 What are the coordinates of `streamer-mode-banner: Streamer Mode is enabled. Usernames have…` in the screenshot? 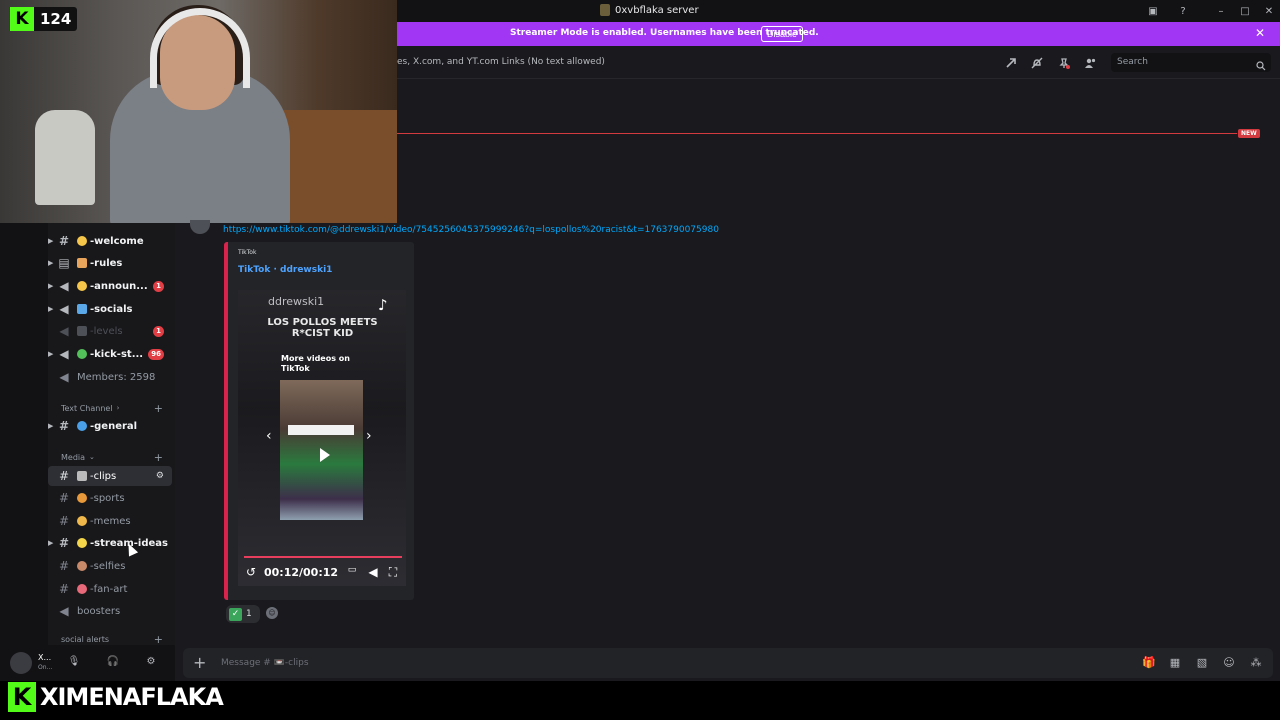 It's located at (838, 34).